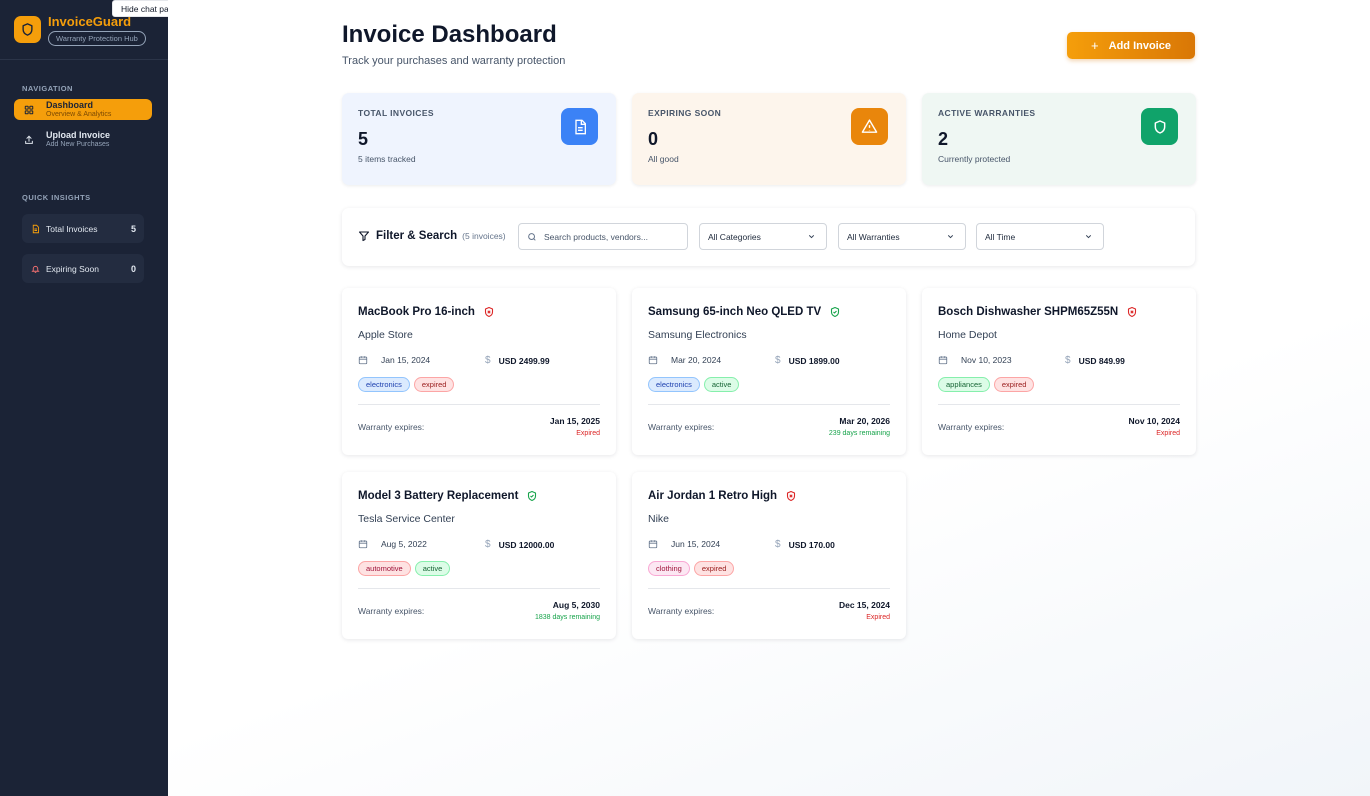  I want to click on stat-card-expiring-soon: EXPIRING SOON 0 All good, so click(769, 139).